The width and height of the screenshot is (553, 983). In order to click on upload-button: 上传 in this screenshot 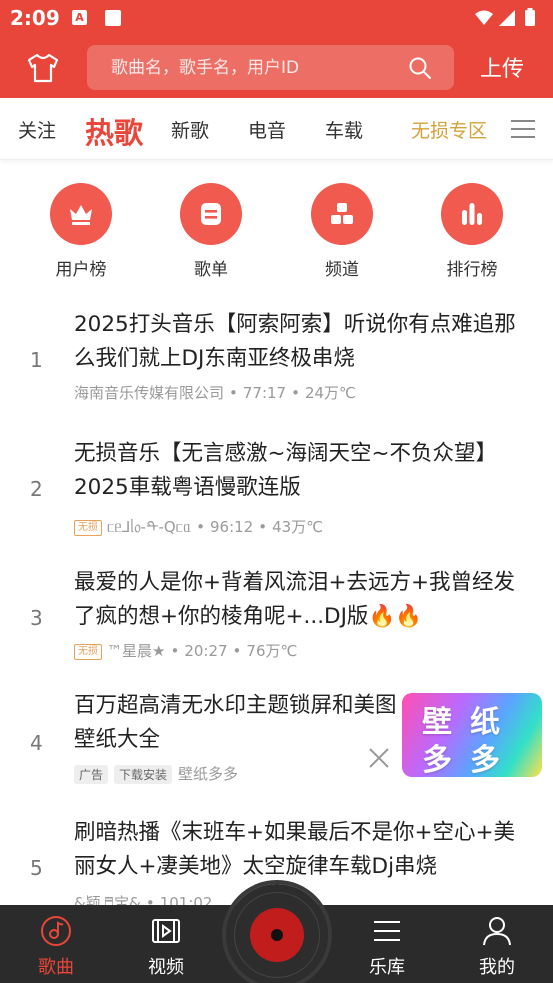, I will do `click(502, 67)`.